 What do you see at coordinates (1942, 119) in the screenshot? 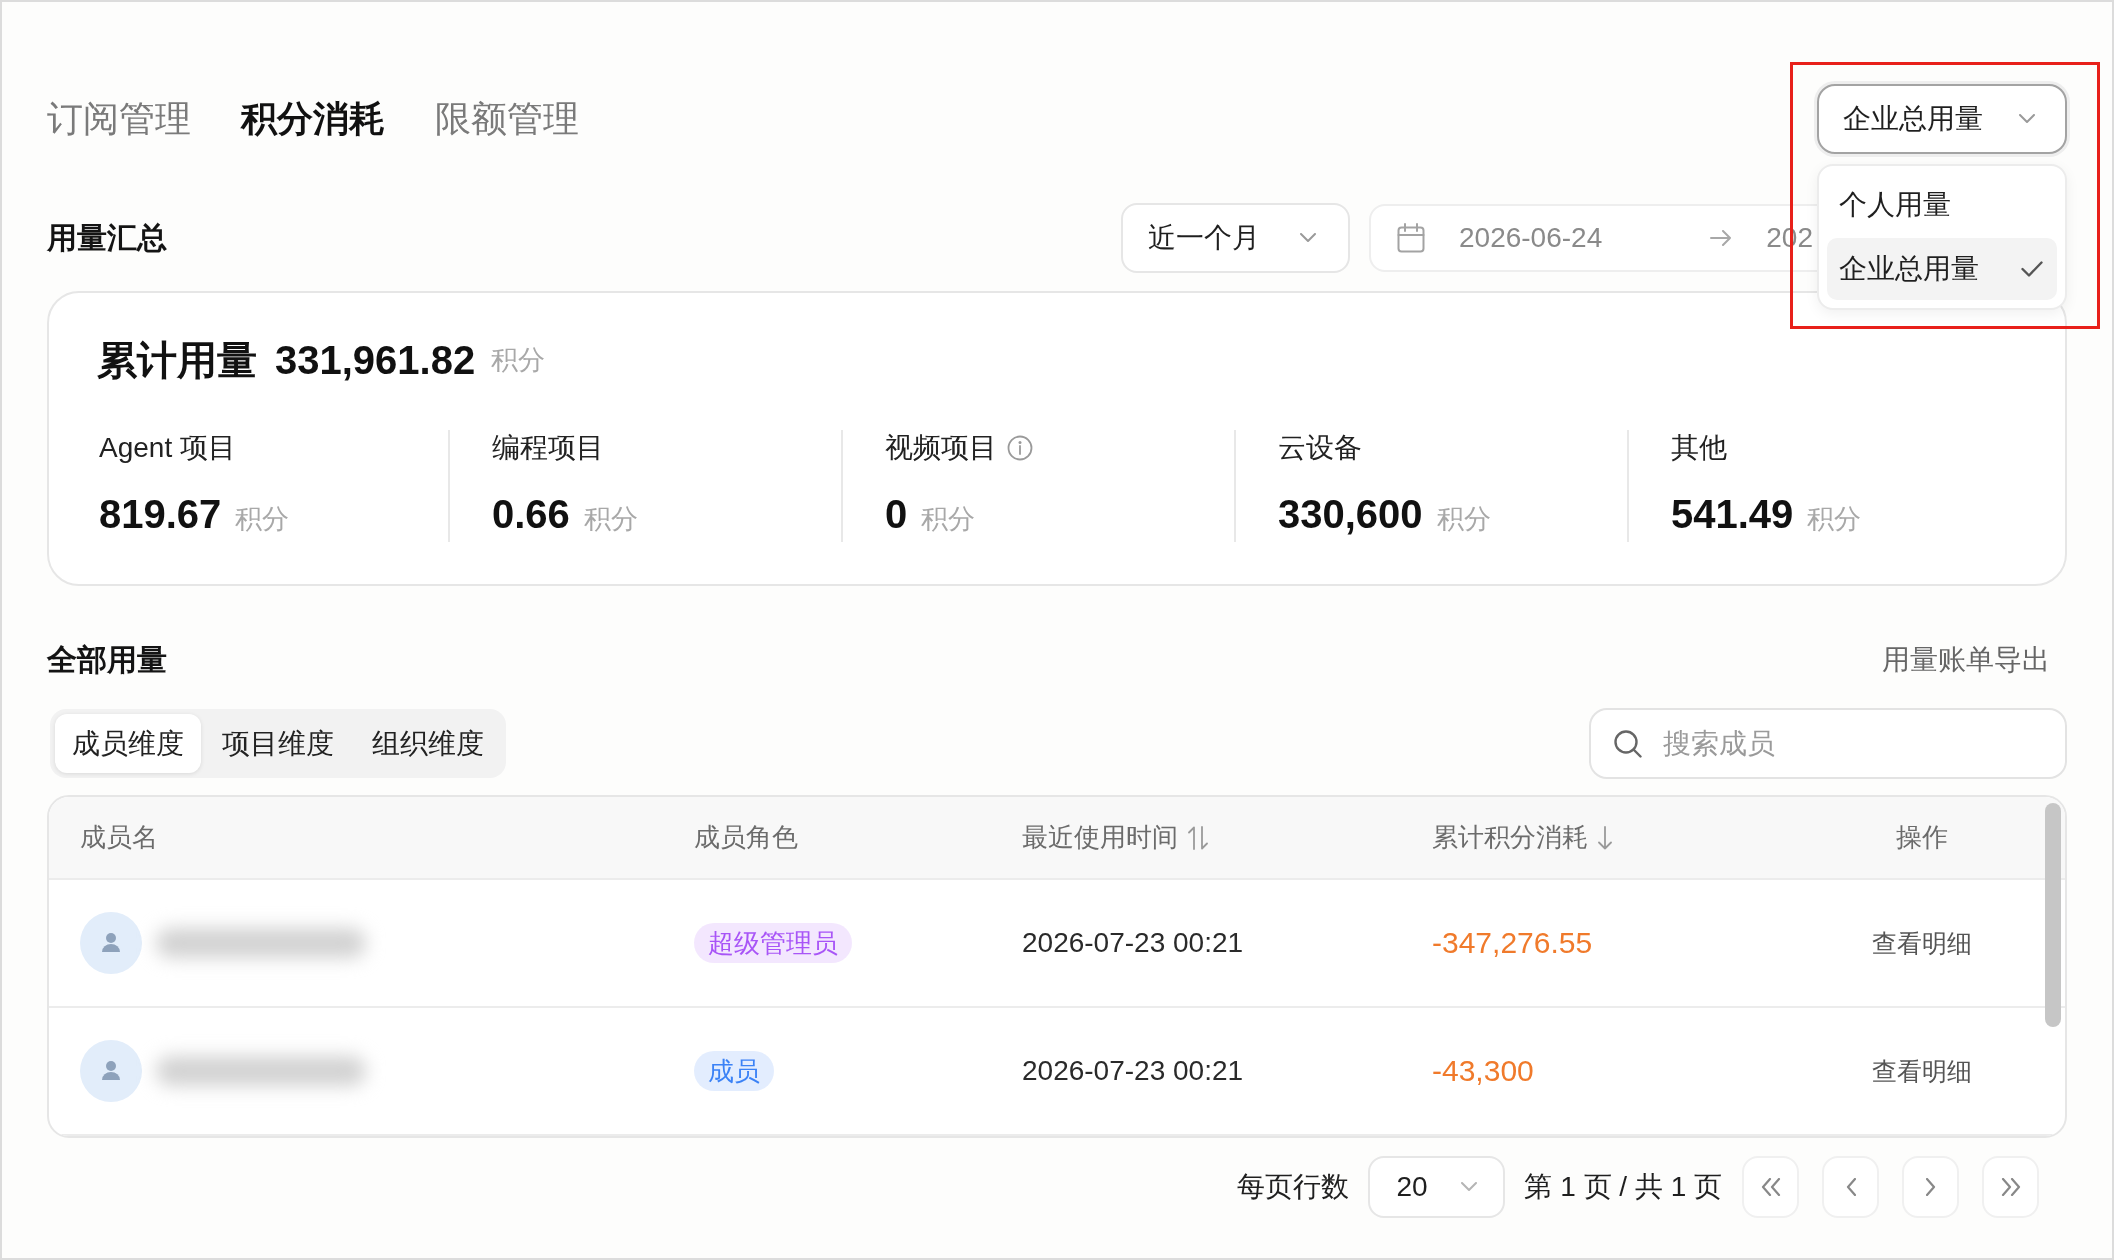
I see `scope-select: 企业总用量` at bounding box center [1942, 119].